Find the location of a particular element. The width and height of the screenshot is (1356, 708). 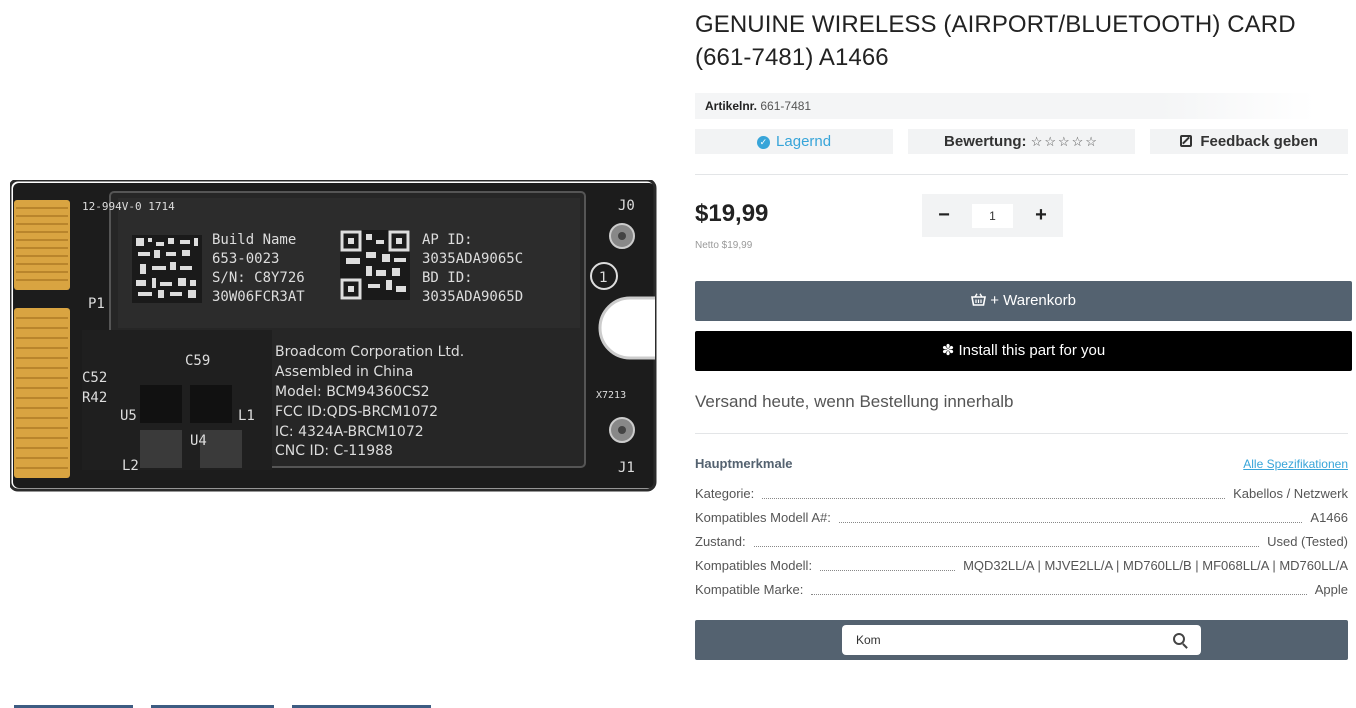

netto-price: Netto $19,99 is located at coordinates (724, 245).